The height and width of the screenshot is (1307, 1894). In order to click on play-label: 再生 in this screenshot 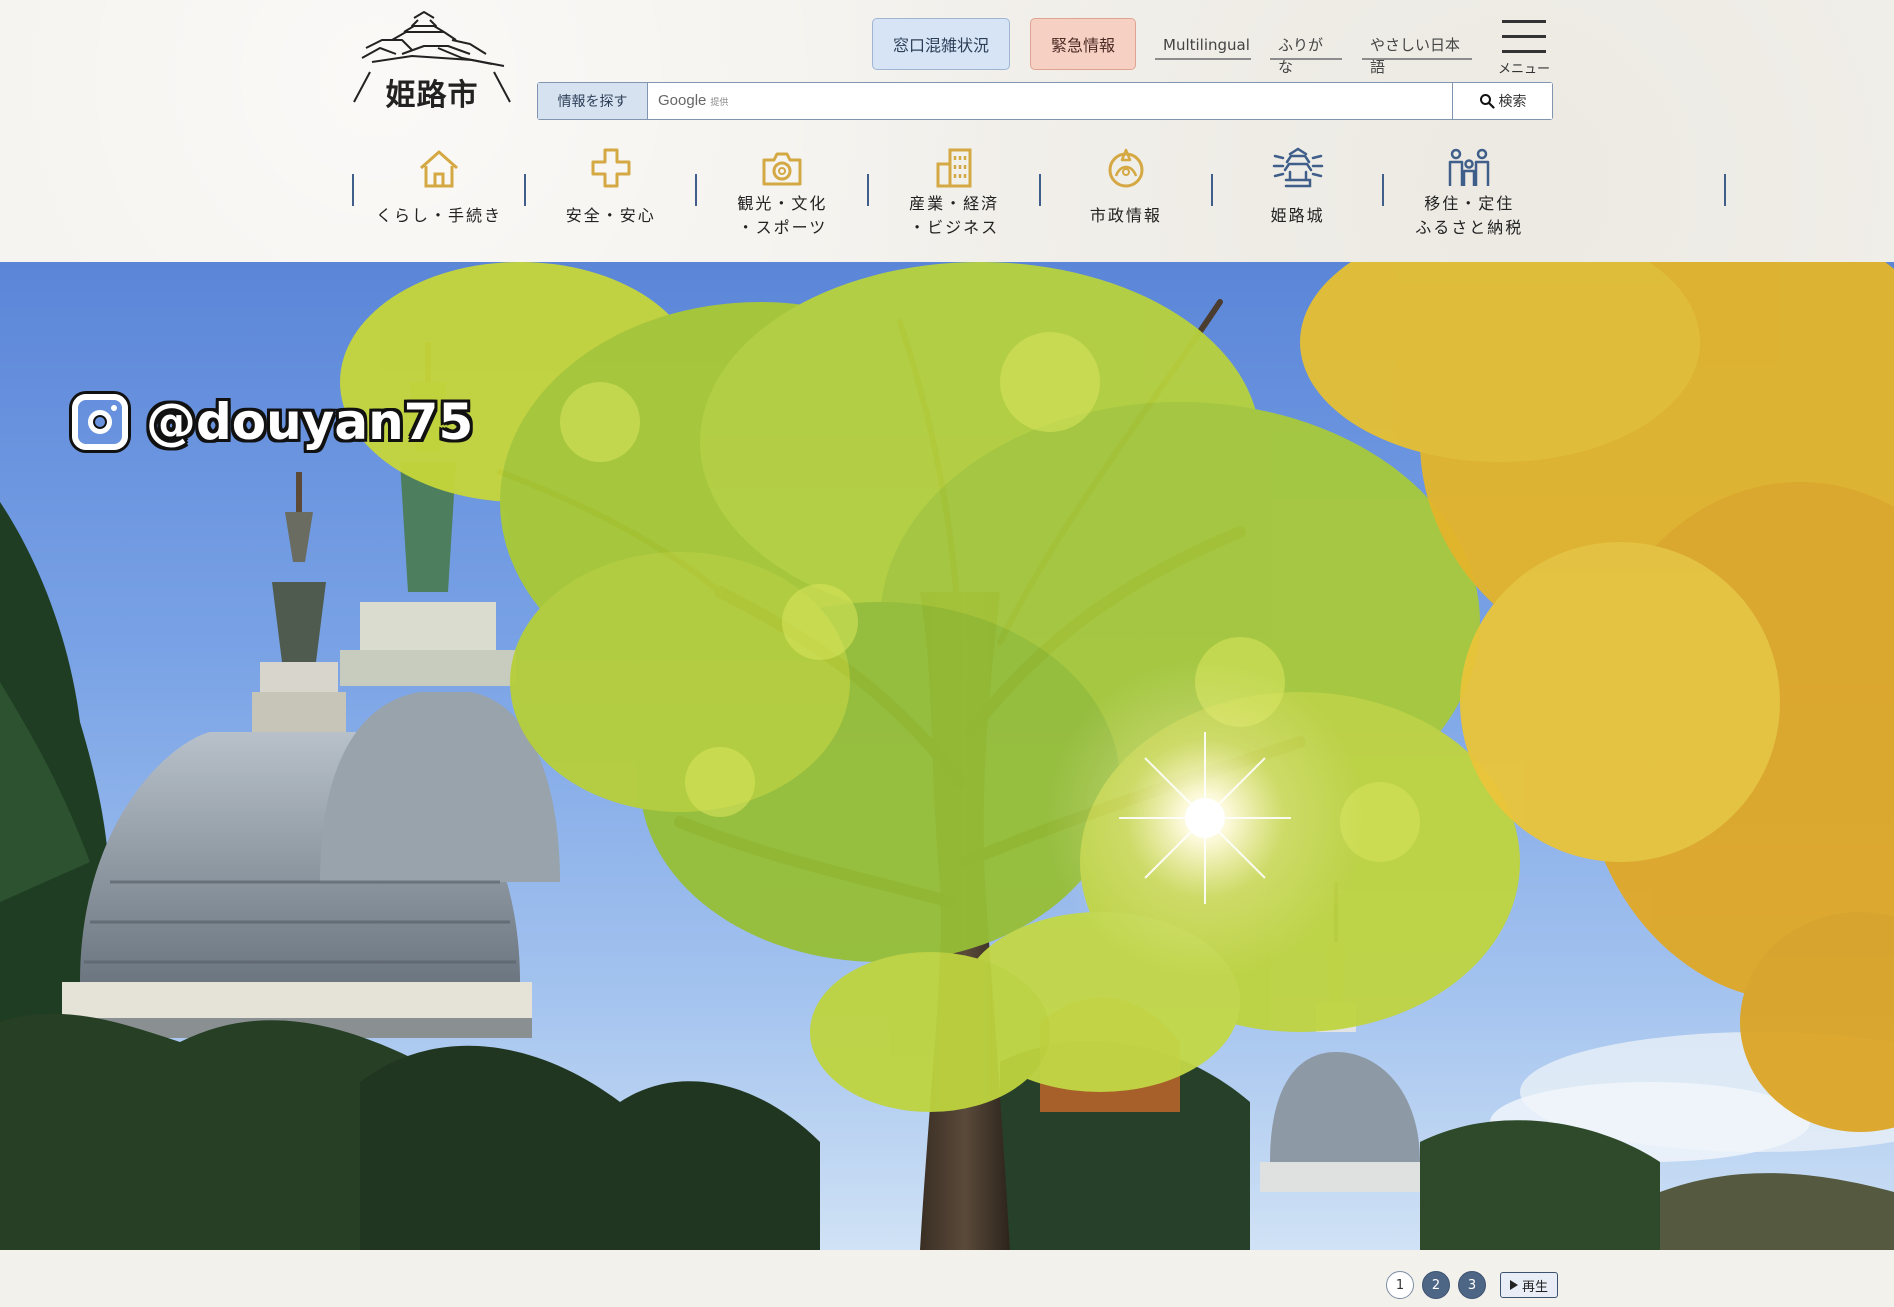, I will do `click(1534, 1287)`.